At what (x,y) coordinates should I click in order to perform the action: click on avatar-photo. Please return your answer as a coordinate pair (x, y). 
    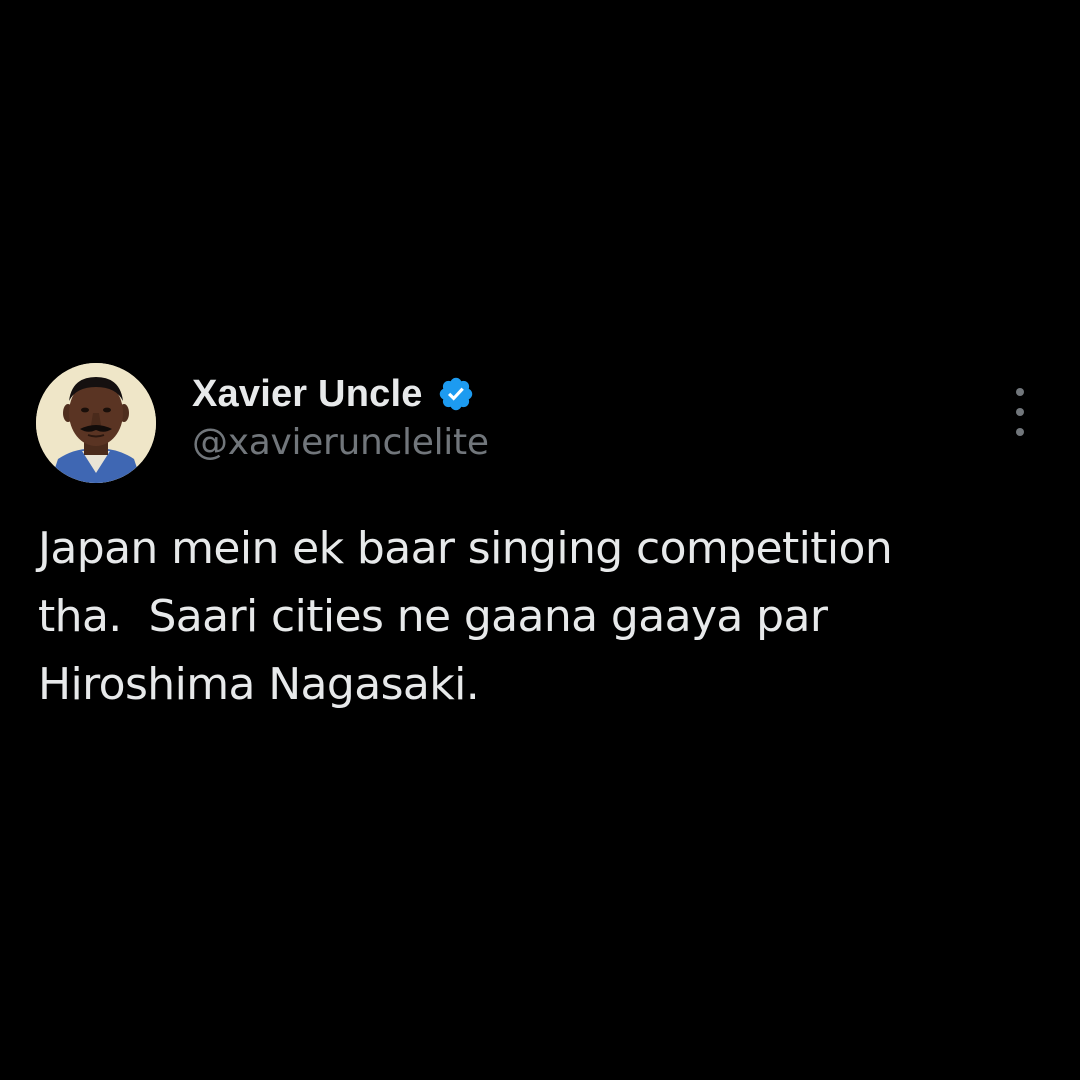
    Looking at the image, I should click on (96, 423).